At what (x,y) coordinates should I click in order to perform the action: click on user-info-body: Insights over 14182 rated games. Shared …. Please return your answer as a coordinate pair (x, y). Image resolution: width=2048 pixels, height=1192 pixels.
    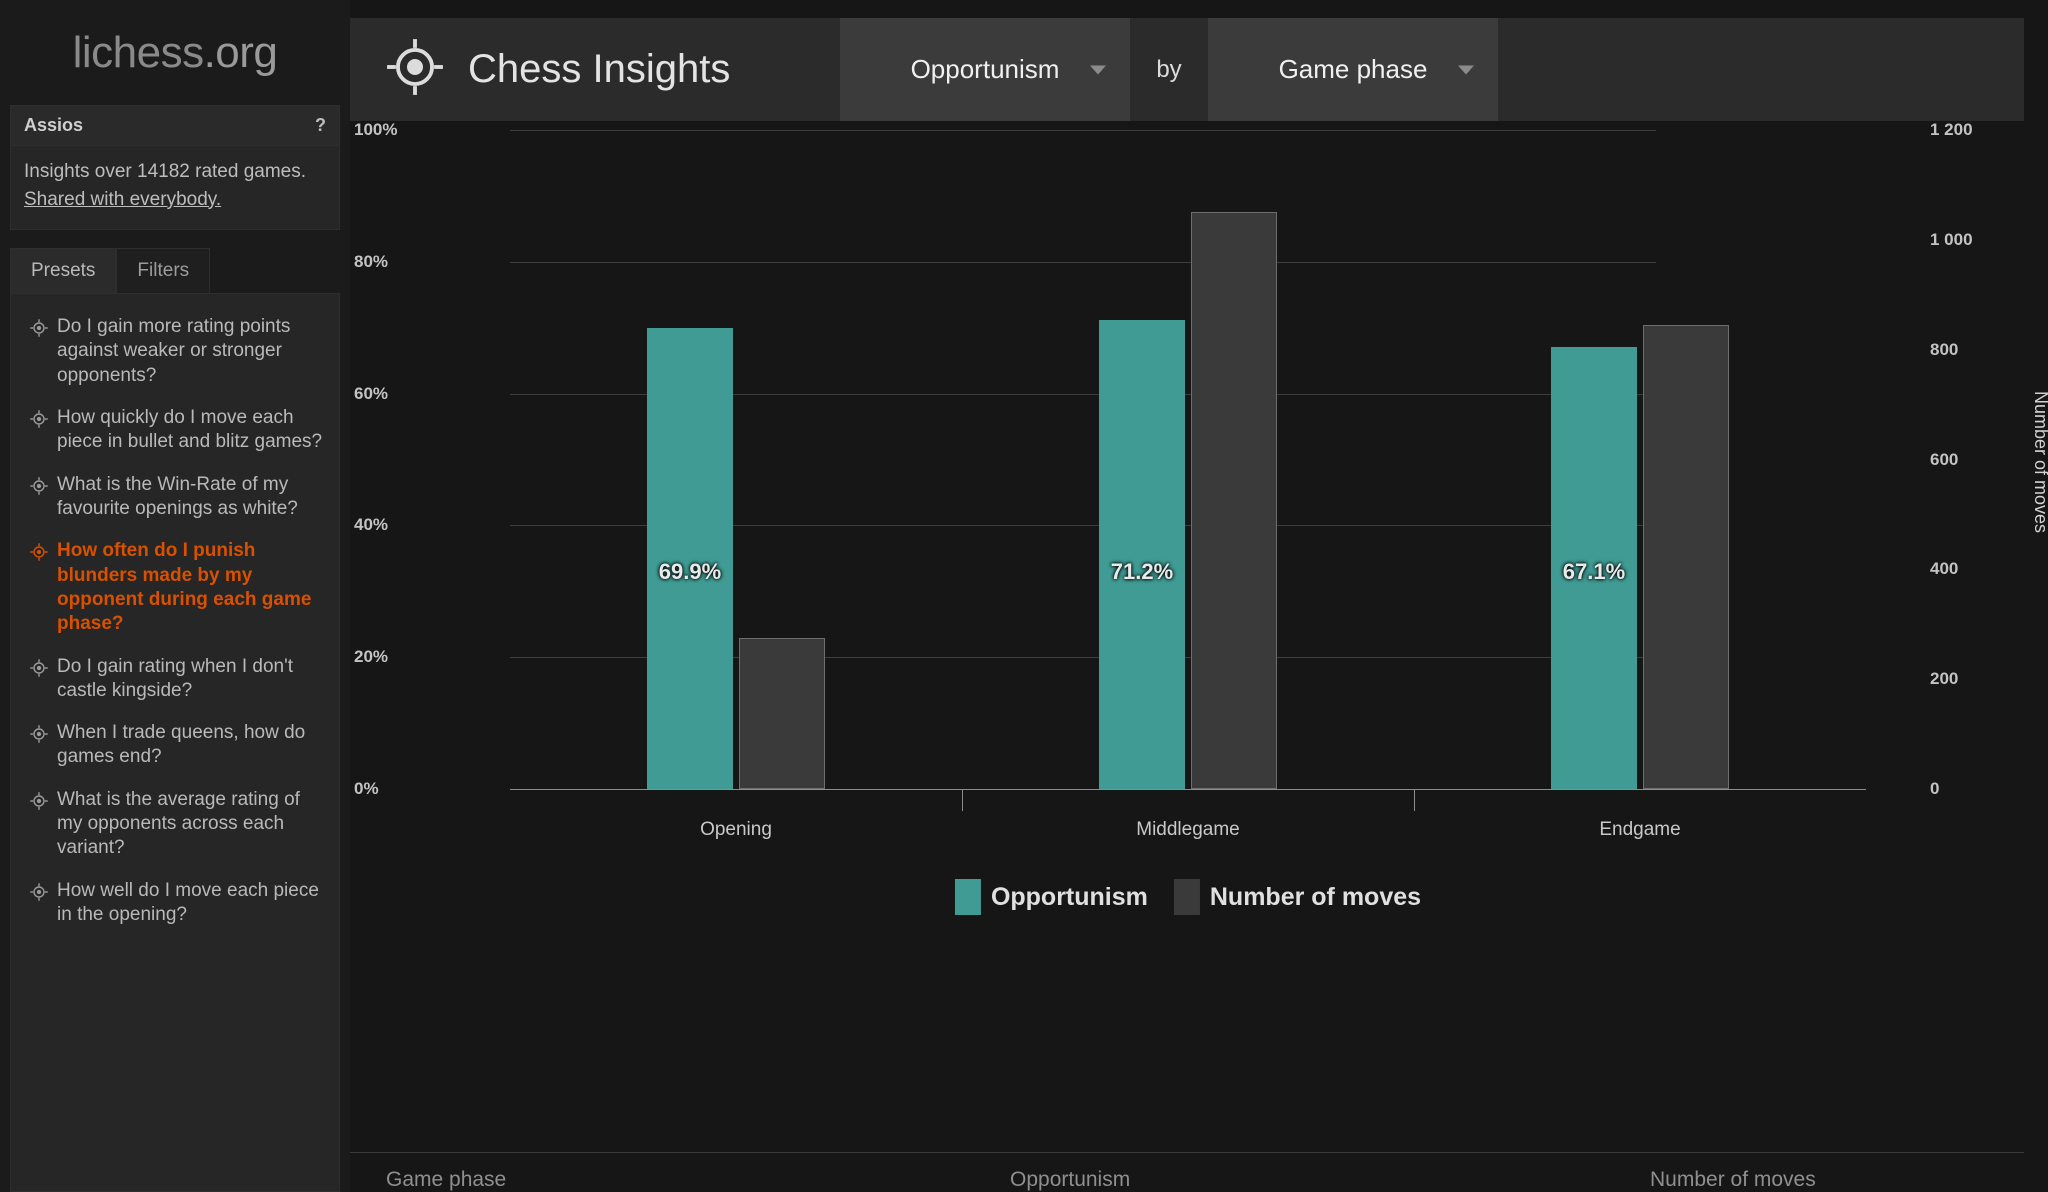
    Looking at the image, I should click on (175, 188).